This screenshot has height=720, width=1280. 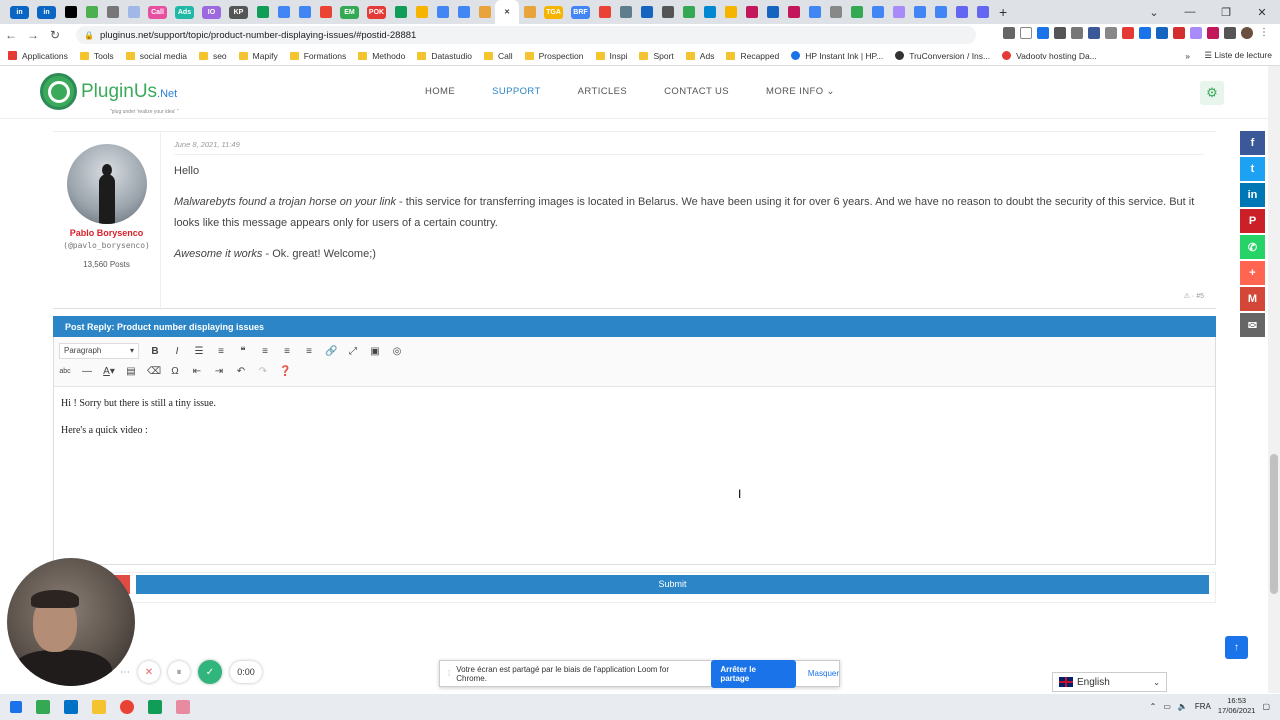 What do you see at coordinates (197, 371) in the screenshot?
I see `outdent-icon: ⇤` at bounding box center [197, 371].